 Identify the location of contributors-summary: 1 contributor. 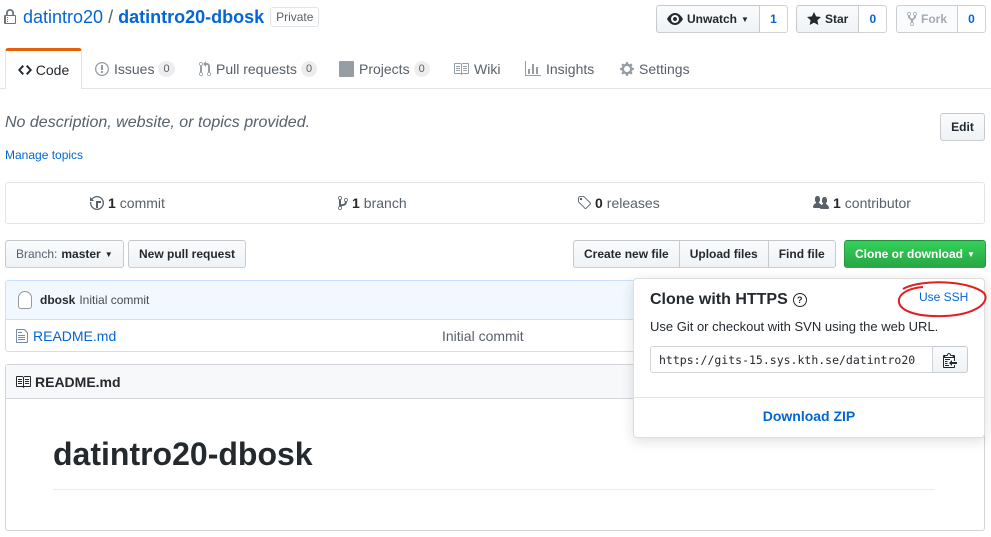
(862, 203).